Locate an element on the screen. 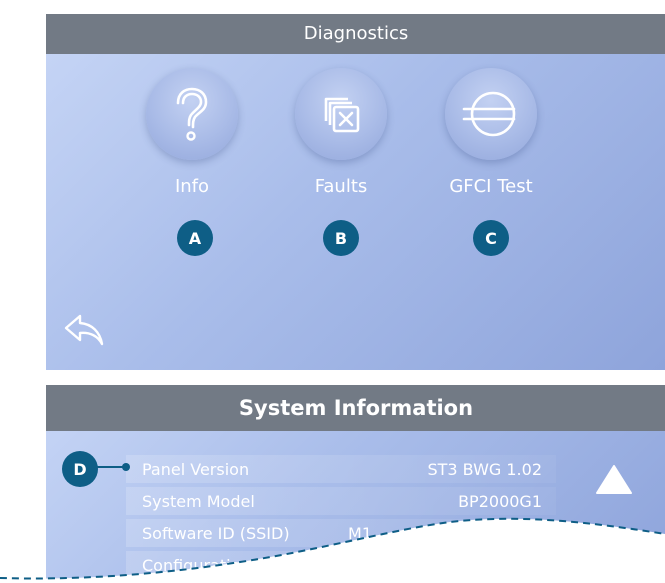 Image resolution: width=665 pixels, height=583 pixels. gfci-icon is located at coordinates (489, 114).